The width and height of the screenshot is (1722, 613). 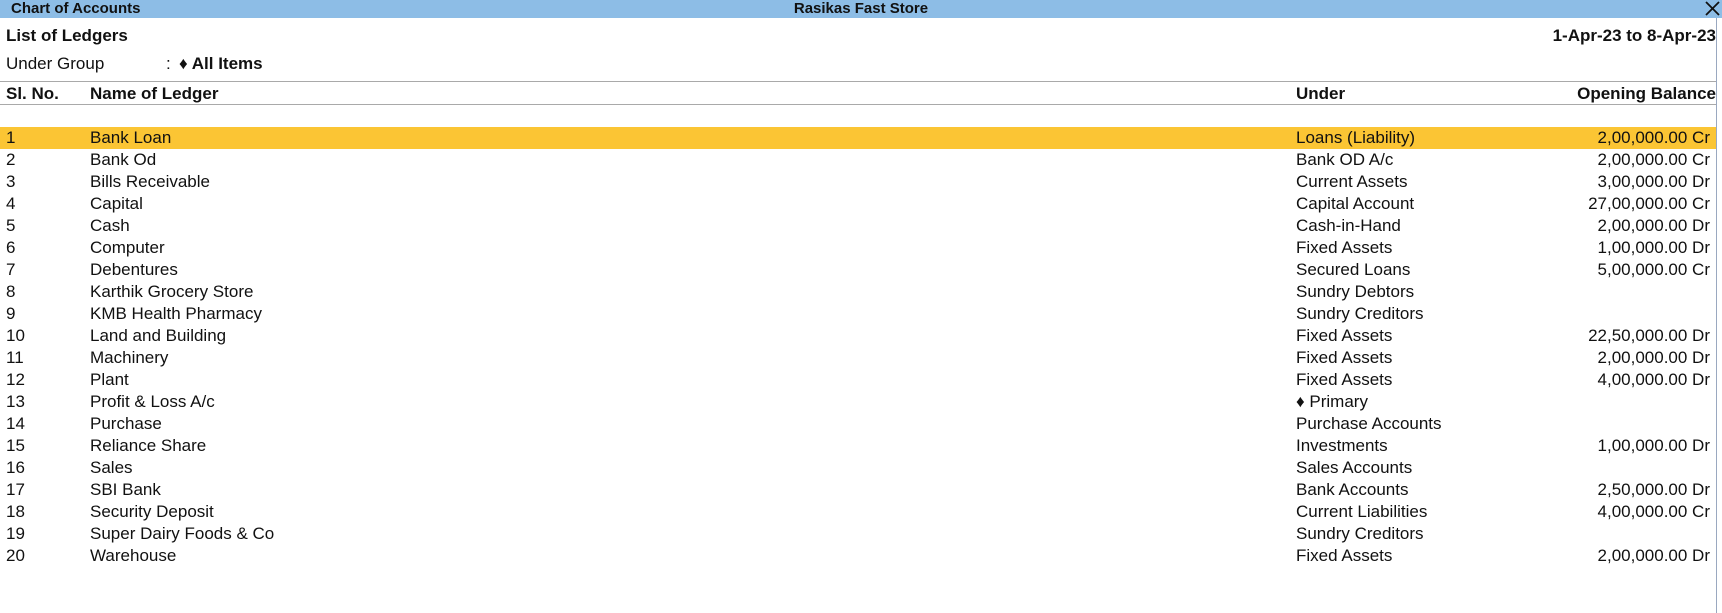 What do you see at coordinates (858, 248) in the screenshot?
I see `ledger-row: 6 Computer Fixed Assets 1,00,000.00 Dr` at bounding box center [858, 248].